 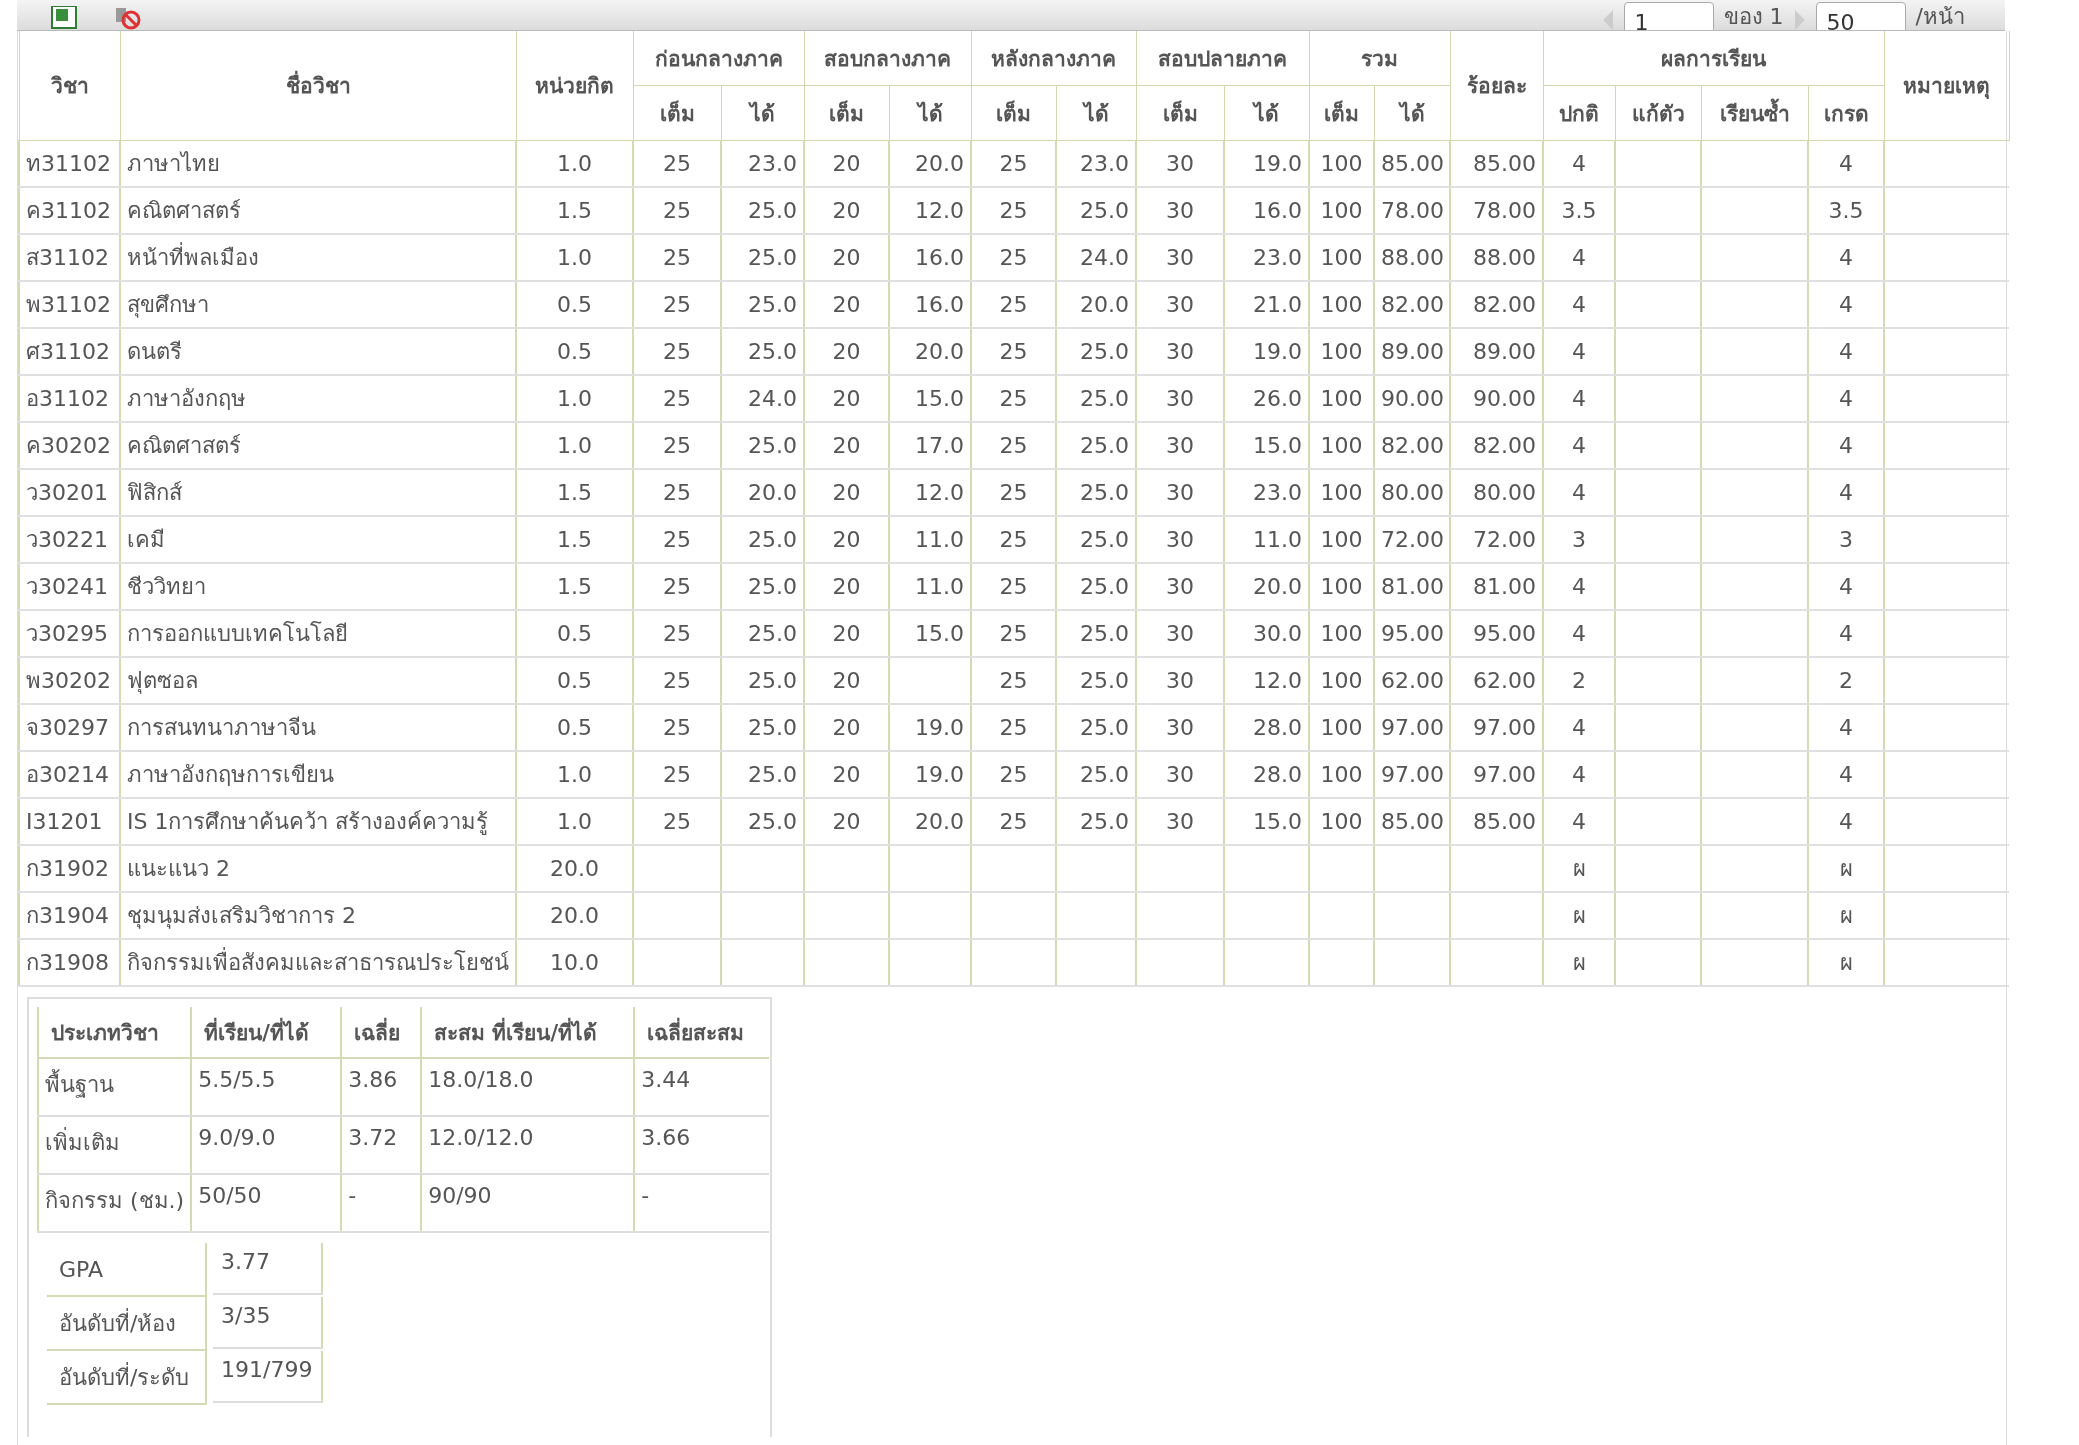 What do you see at coordinates (1096, 163) in the screenshot?
I see `table-cell: 23.0` at bounding box center [1096, 163].